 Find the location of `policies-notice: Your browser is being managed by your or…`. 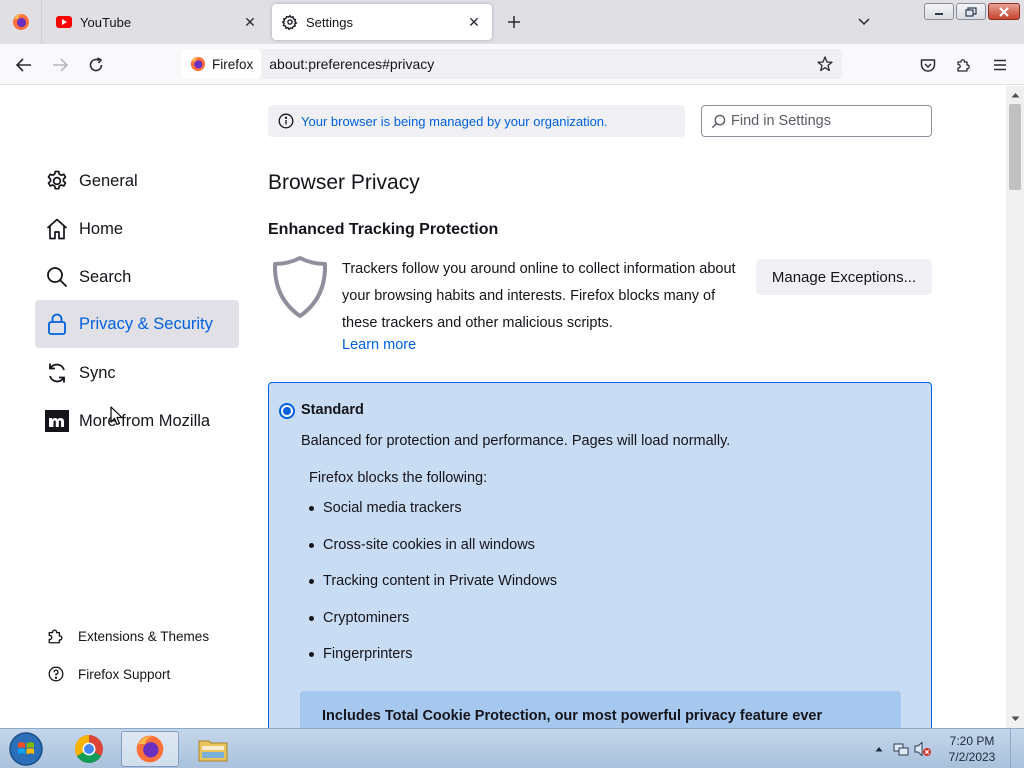

policies-notice: Your browser is being managed by your or… is located at coordinates (476, 121).